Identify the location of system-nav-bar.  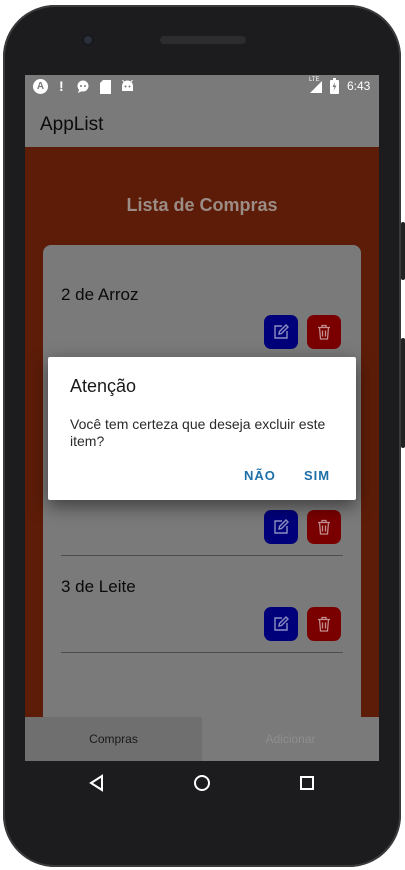
(202, 783).